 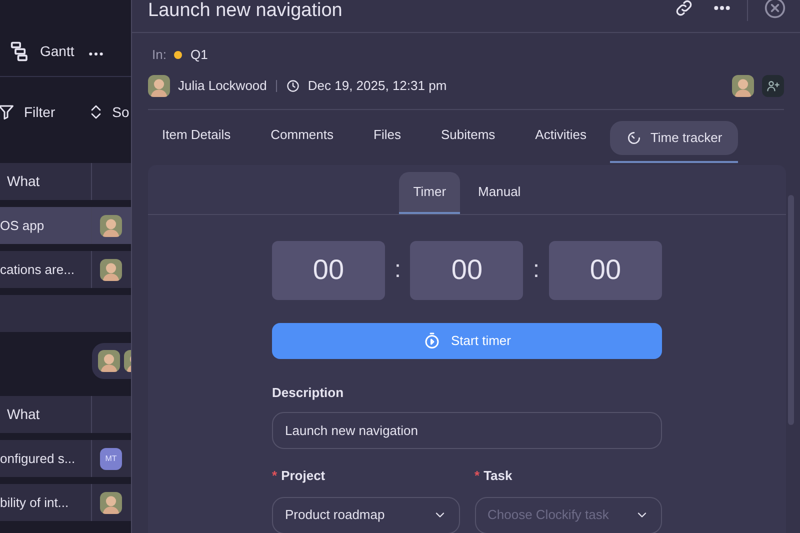 What do you see at coordinates (7, 112) in the screenshot?
I see `filter-icon` at bounding box center [7, 112].